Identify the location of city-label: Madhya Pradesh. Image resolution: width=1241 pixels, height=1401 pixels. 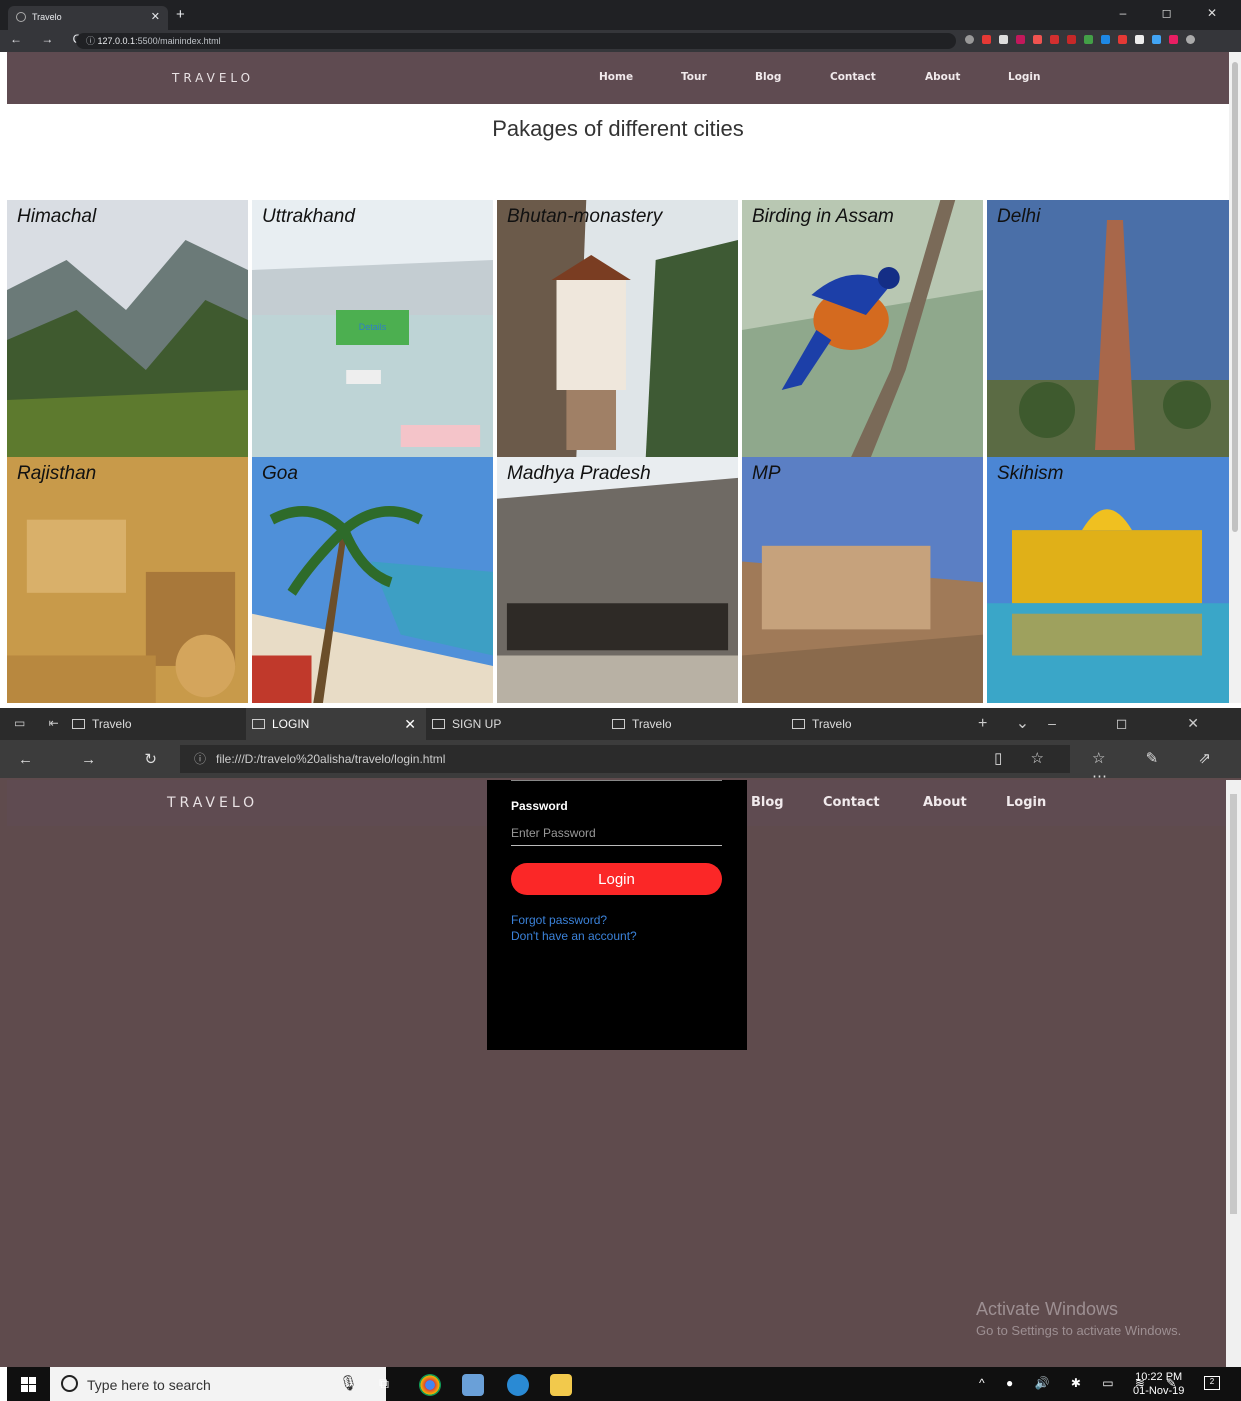
(579, 473).